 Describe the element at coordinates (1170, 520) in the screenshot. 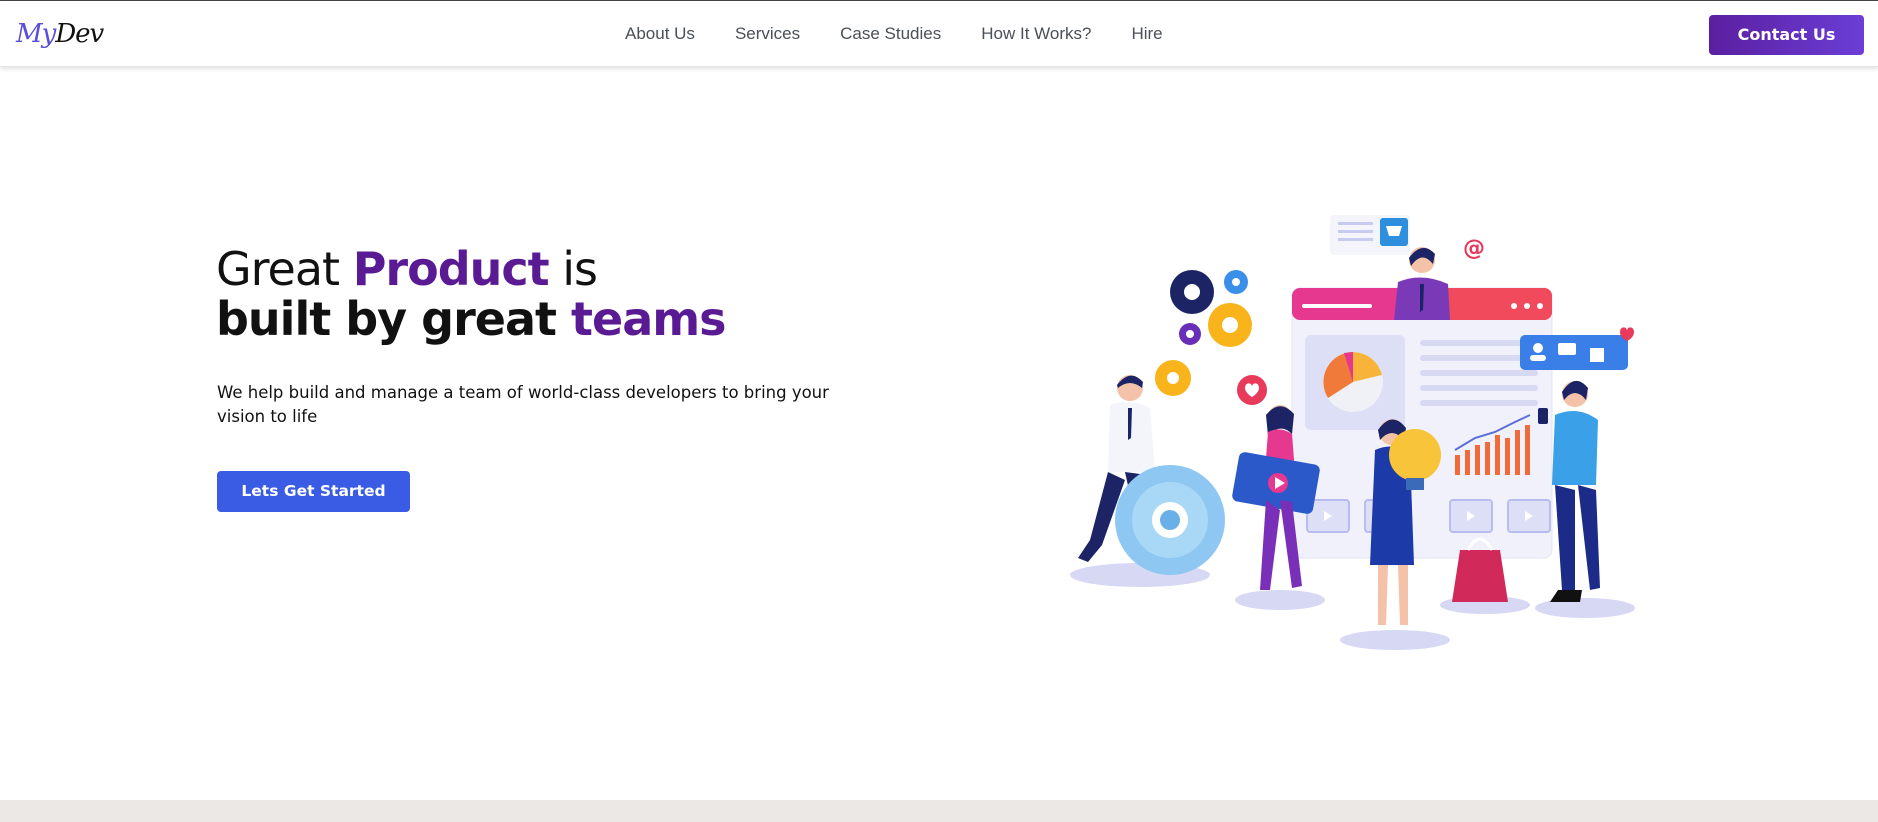

I see `large-gear-icon` at that location.